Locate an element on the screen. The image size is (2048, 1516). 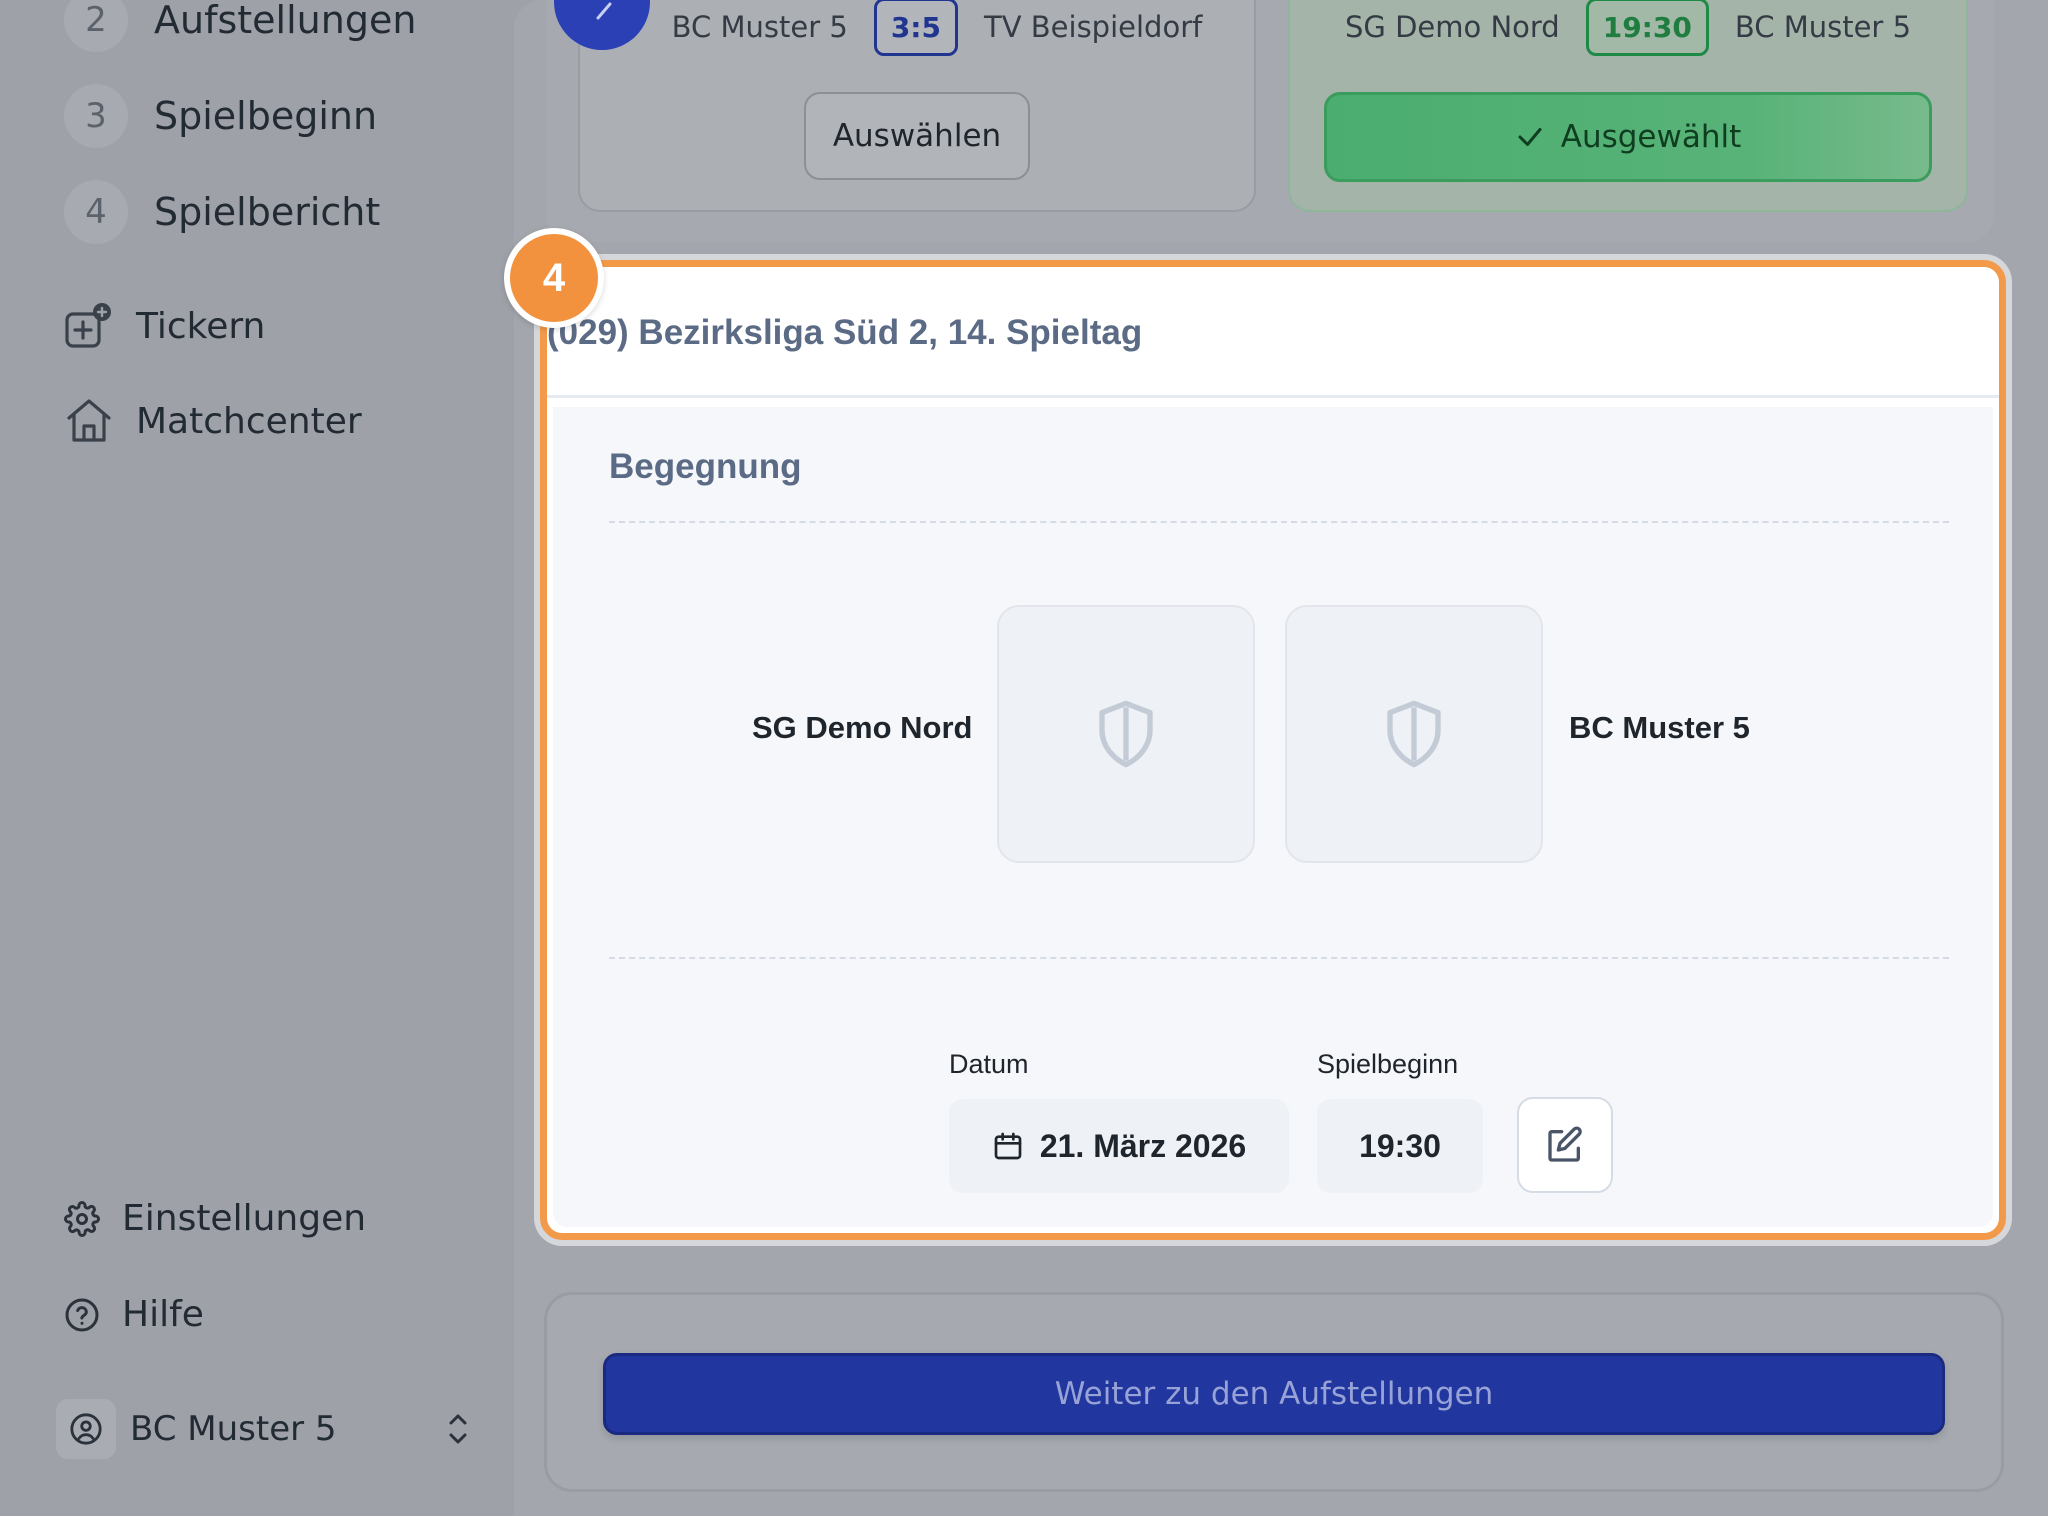
date-label: Datum is located at coordinates (989, 1064).